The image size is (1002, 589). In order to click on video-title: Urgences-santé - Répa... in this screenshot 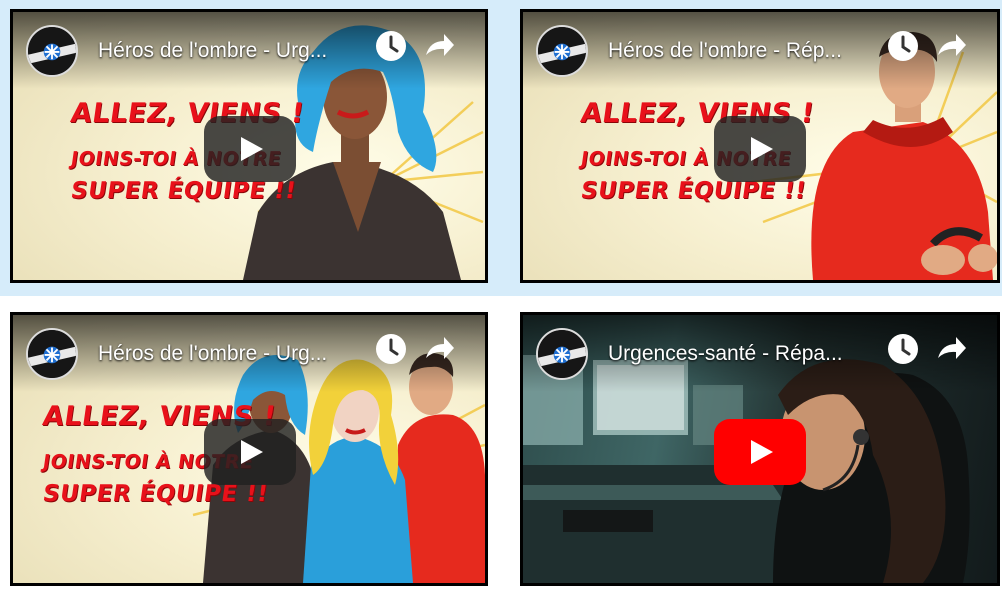, I will do `click(725, 354)`.